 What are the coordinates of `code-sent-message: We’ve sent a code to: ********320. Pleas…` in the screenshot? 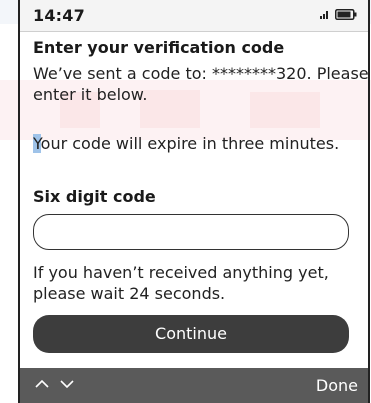 It's located at (201, 84).